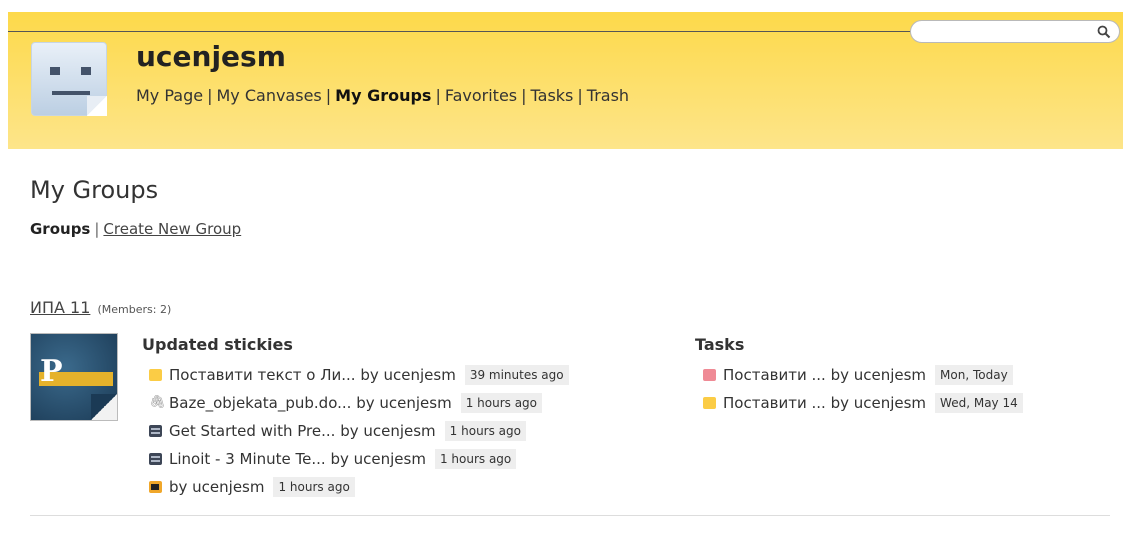 The height and width of the screenshot is (533, 1123). I want to click on avatar-left-eye, so click(55, 71).